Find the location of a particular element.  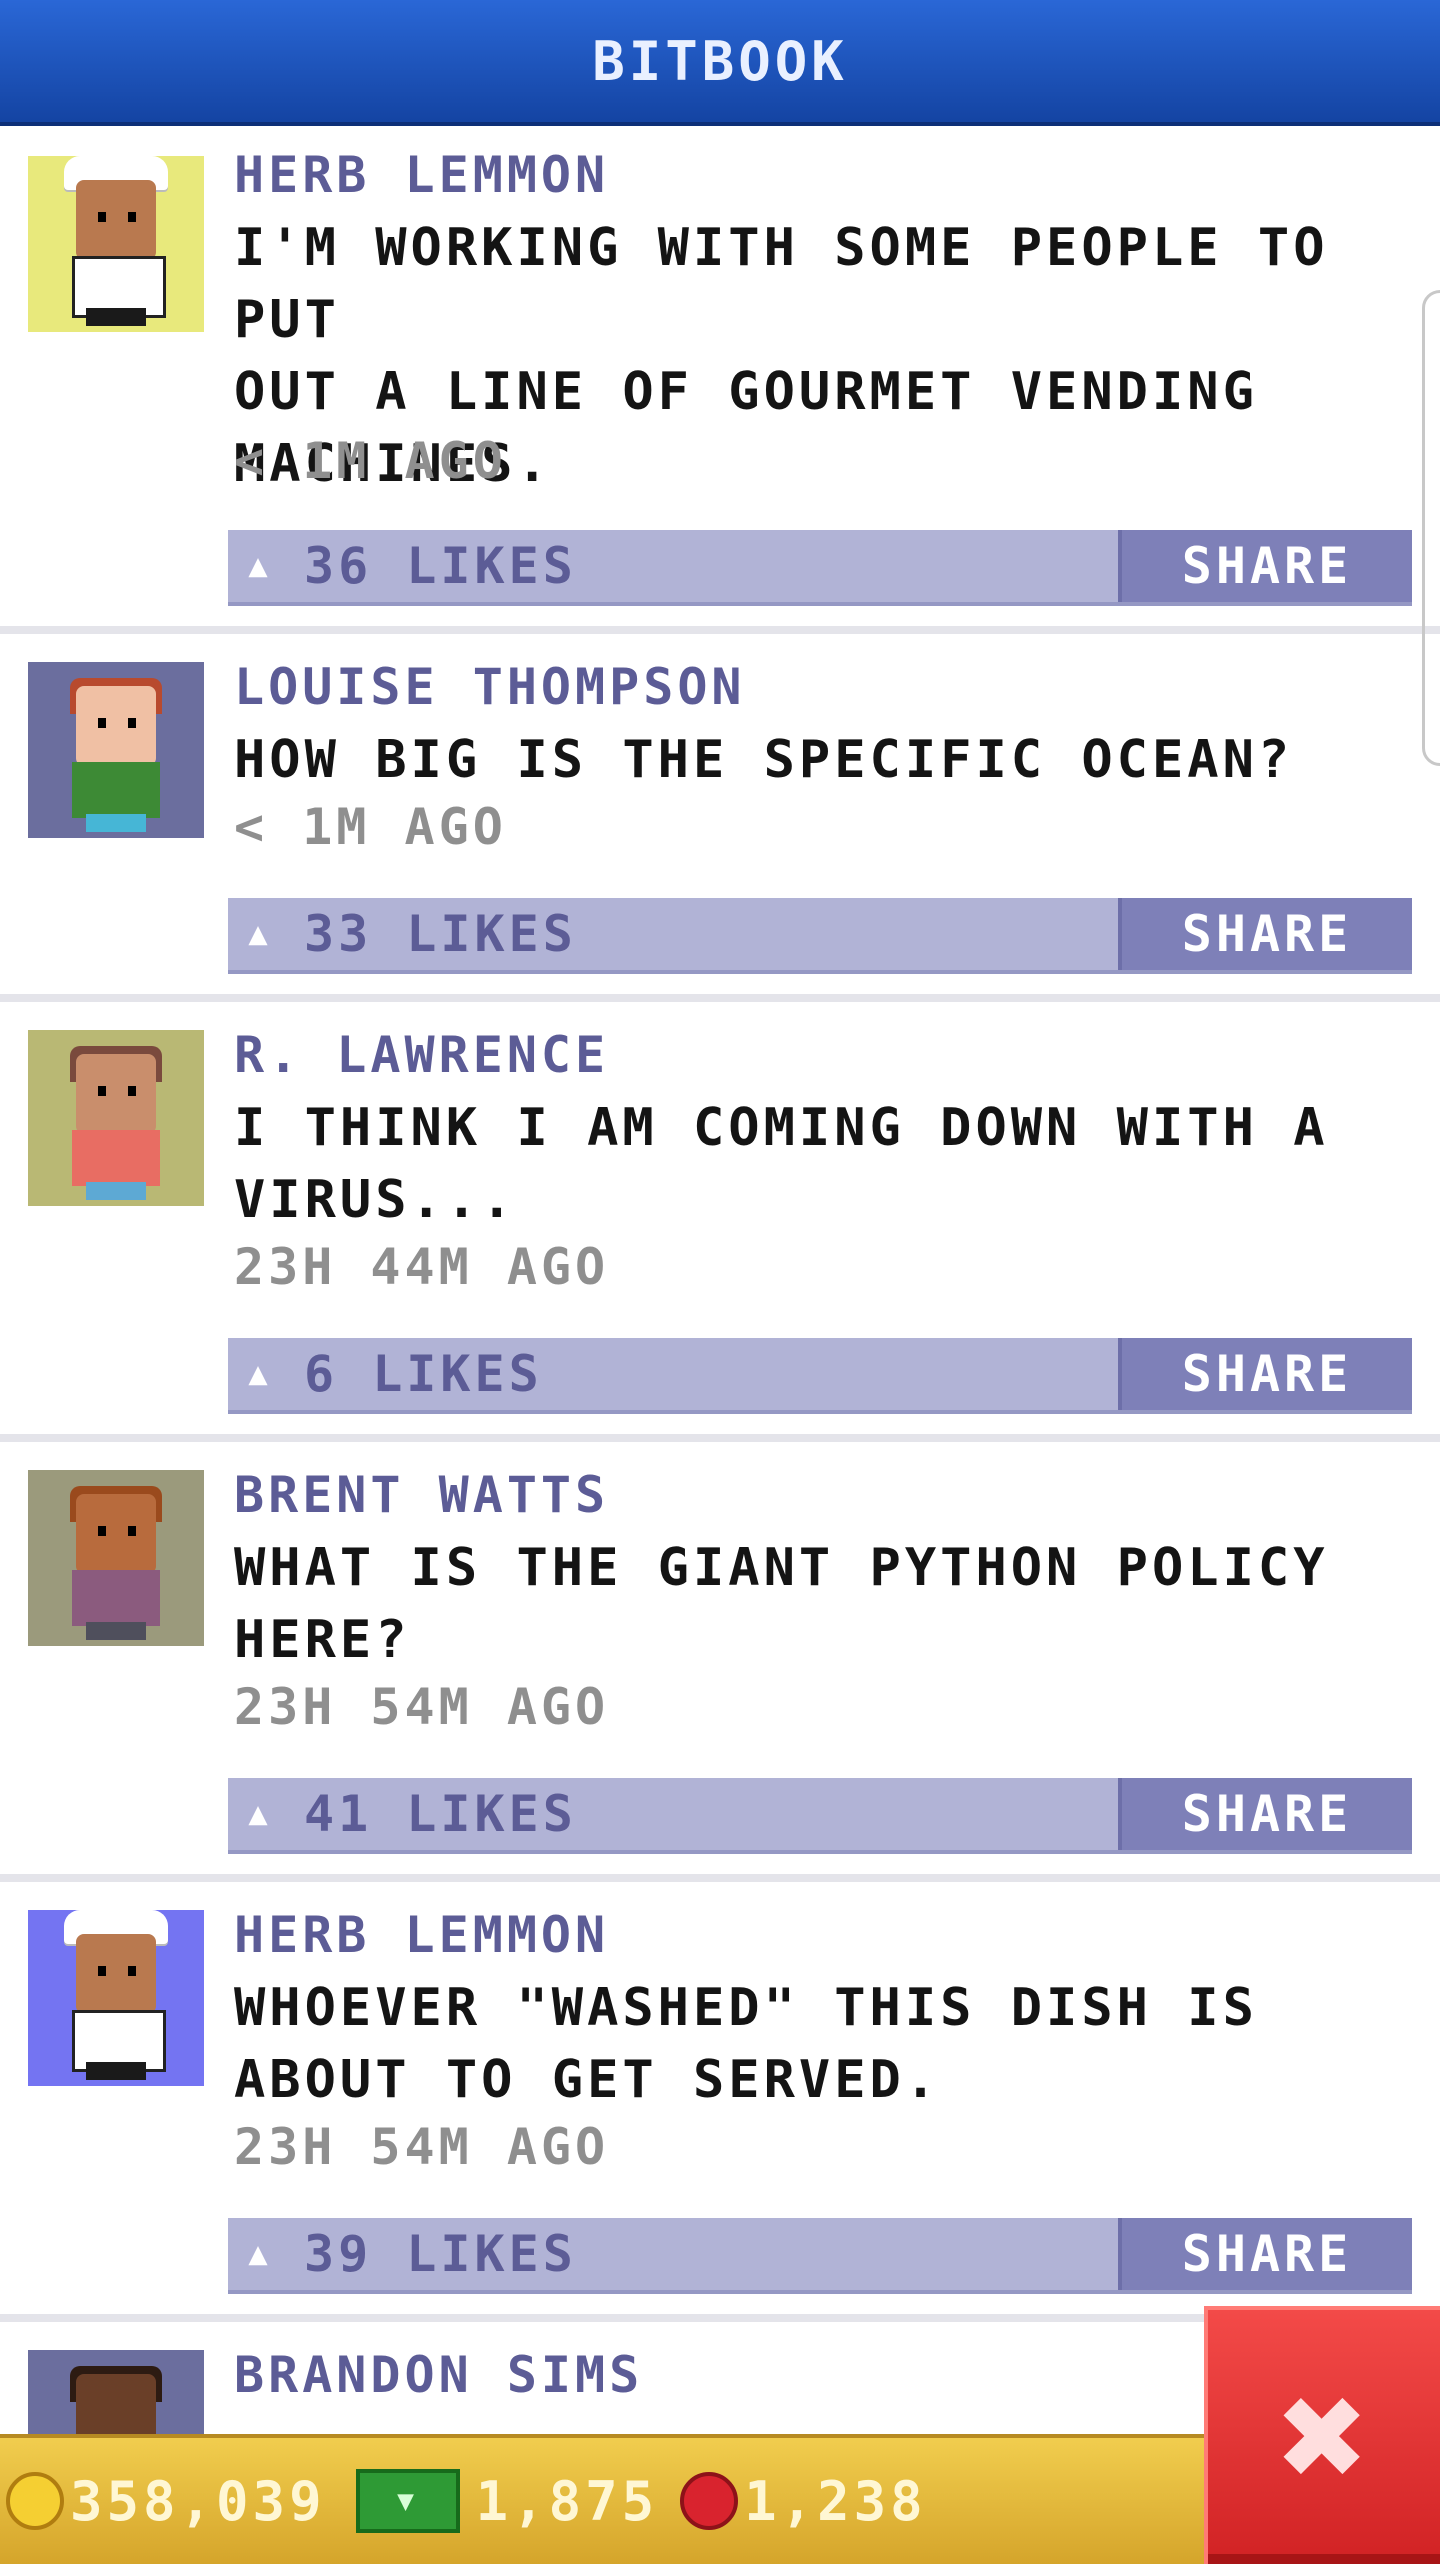

app-header: BITBOOK is located at coordinates (720, 63).